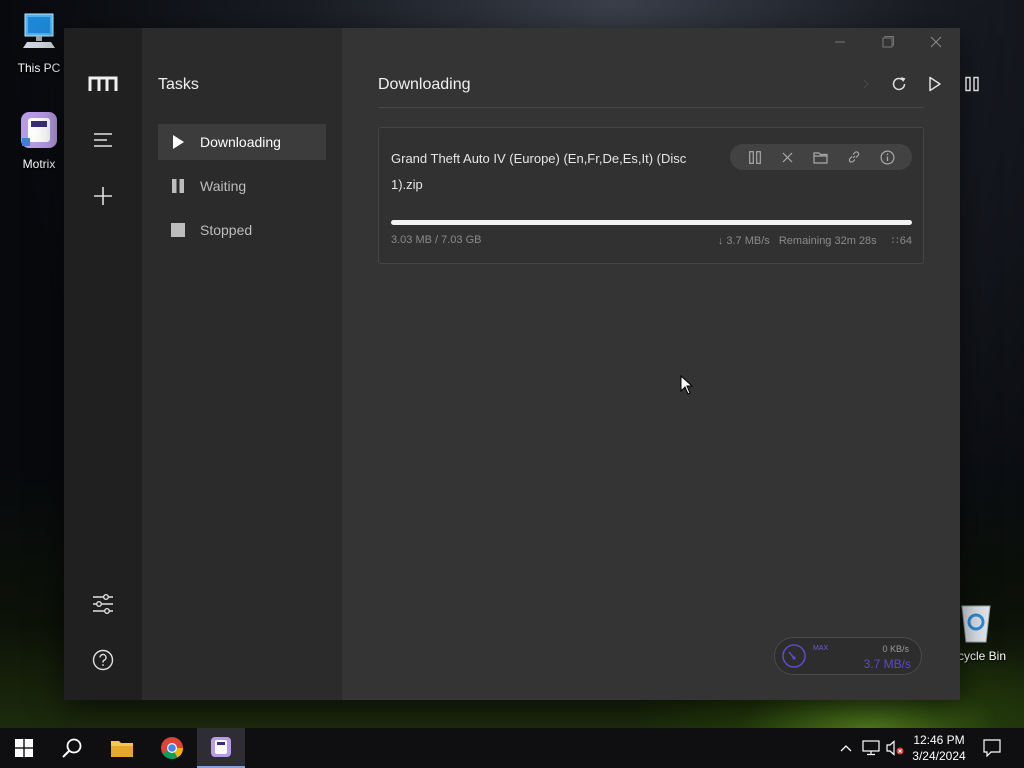 This screenshot has width=1024, height=768. I want to click on nav-item-stopped: Stopped, so click(242, 230).